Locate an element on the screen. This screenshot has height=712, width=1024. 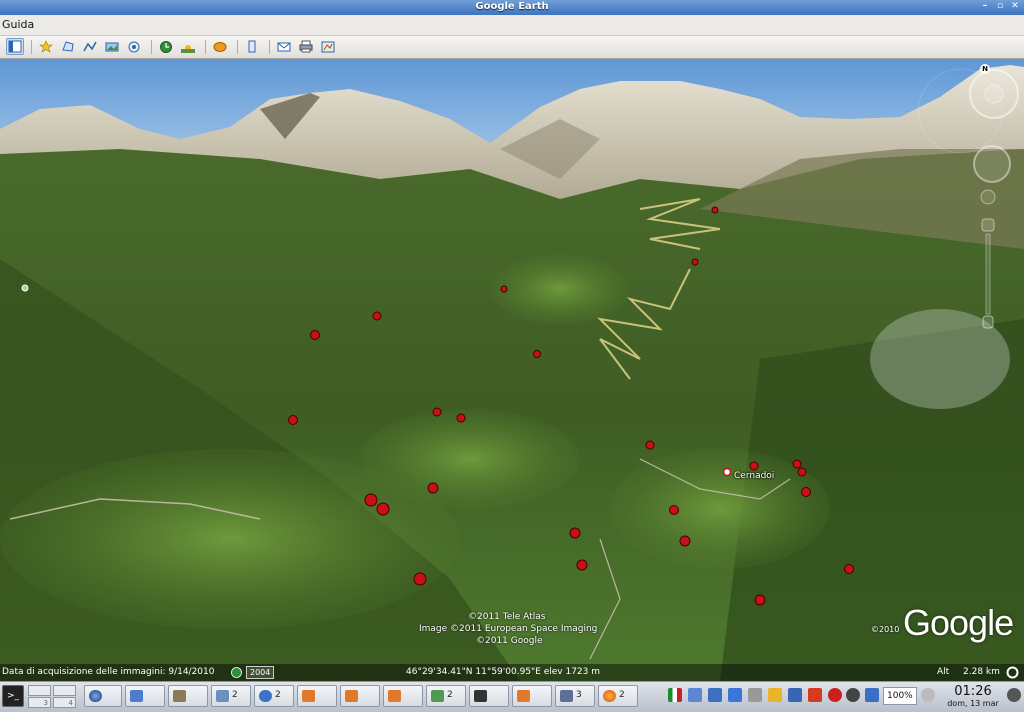
zoom-level: 100% is located at coordinates (900, 696).